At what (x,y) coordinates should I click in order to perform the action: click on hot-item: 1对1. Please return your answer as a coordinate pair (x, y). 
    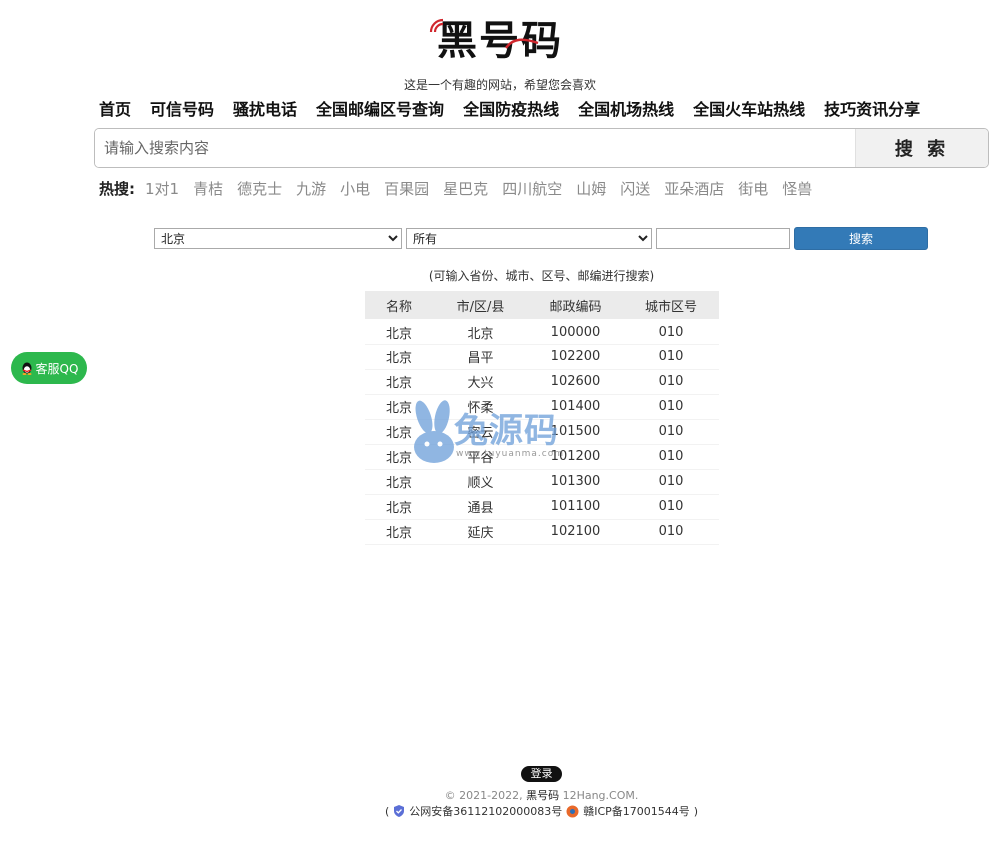
    Looking at the image, I should click on (162, 188).